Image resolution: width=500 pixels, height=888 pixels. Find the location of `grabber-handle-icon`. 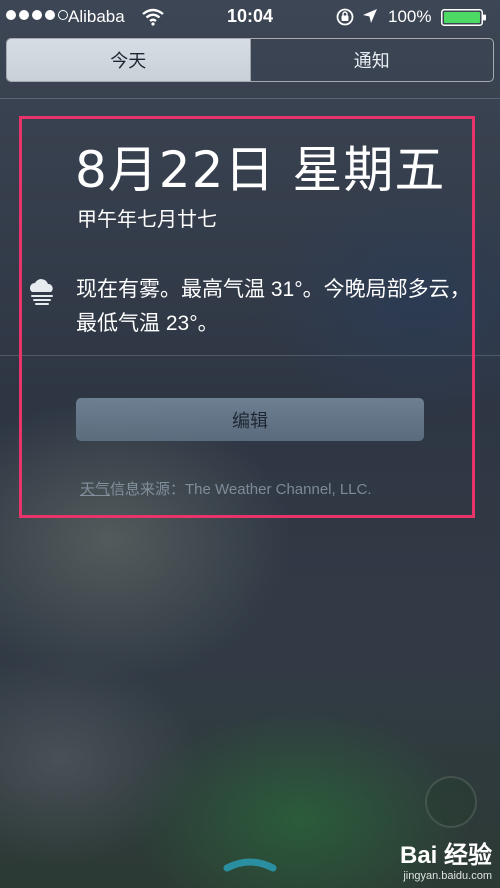

grabber-handle-icon is located at coordinates (250, 863).